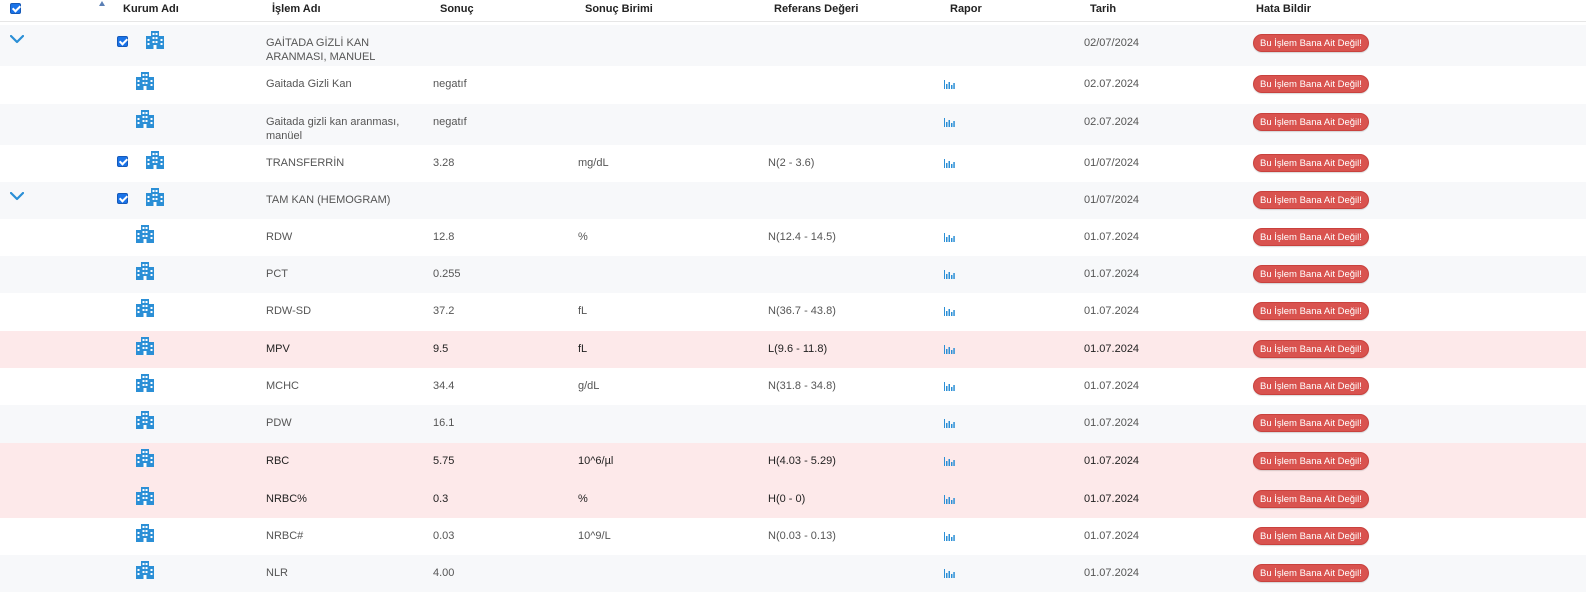 The height and width of the screenshot is (597, 1586). Describe the element at coordinates (346, 274) in the screenshot. I see `test-name: PCT` at that location.